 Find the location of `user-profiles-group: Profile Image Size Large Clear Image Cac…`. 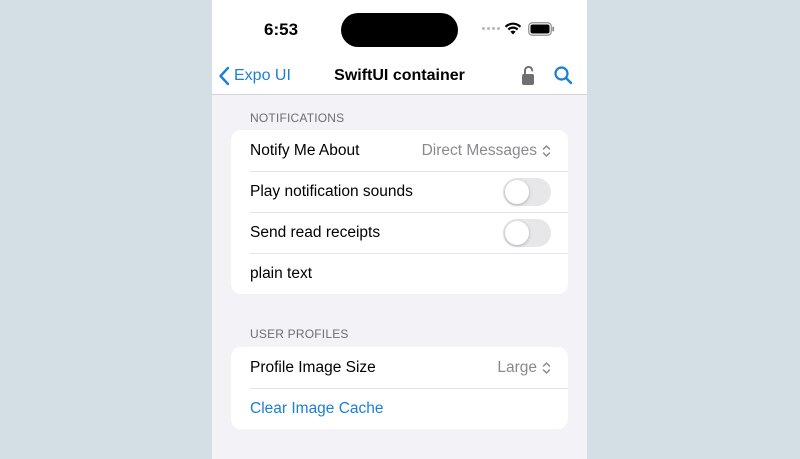

user-profiles-group: Profile Image Size Large Clear Image Cac… is located at coordinates (399, 388).